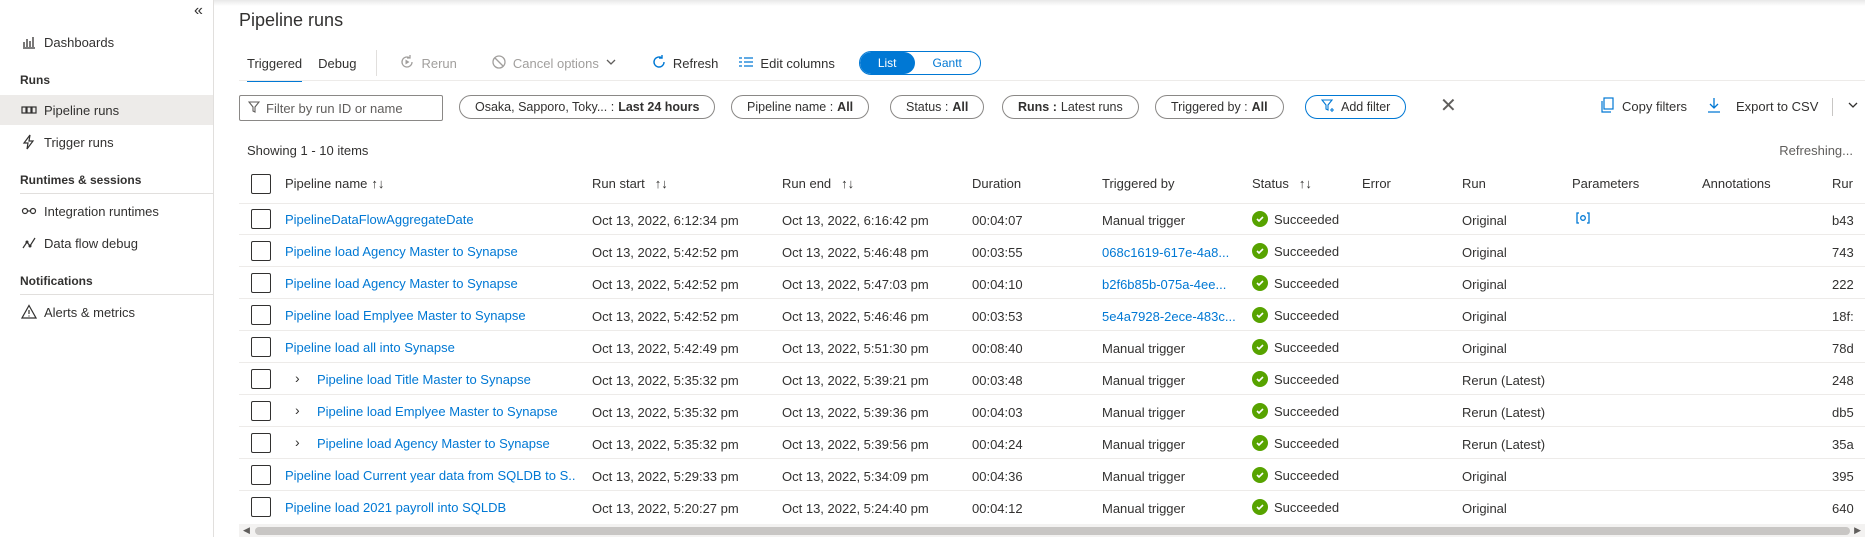 The height and width of the screenshot is (537, 1865). Describe the element at coordinates (1376, 183) in the screenshot. I see `column-header-error: Error` at that location.